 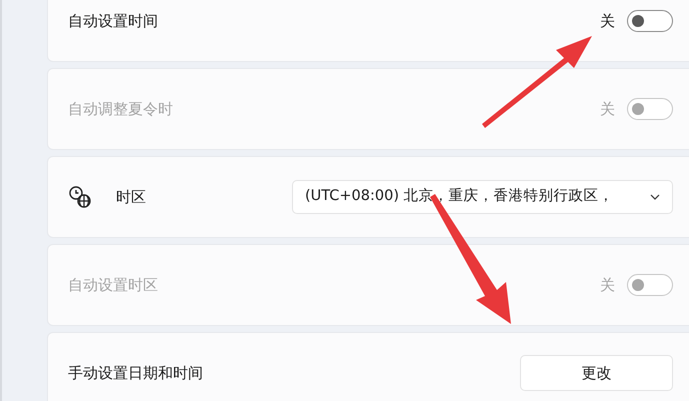 What do you see at coordinates (121, 109) in the screenshot?
I see `setting-label: 自动调整夏令时` at bounding box center [121, 109].